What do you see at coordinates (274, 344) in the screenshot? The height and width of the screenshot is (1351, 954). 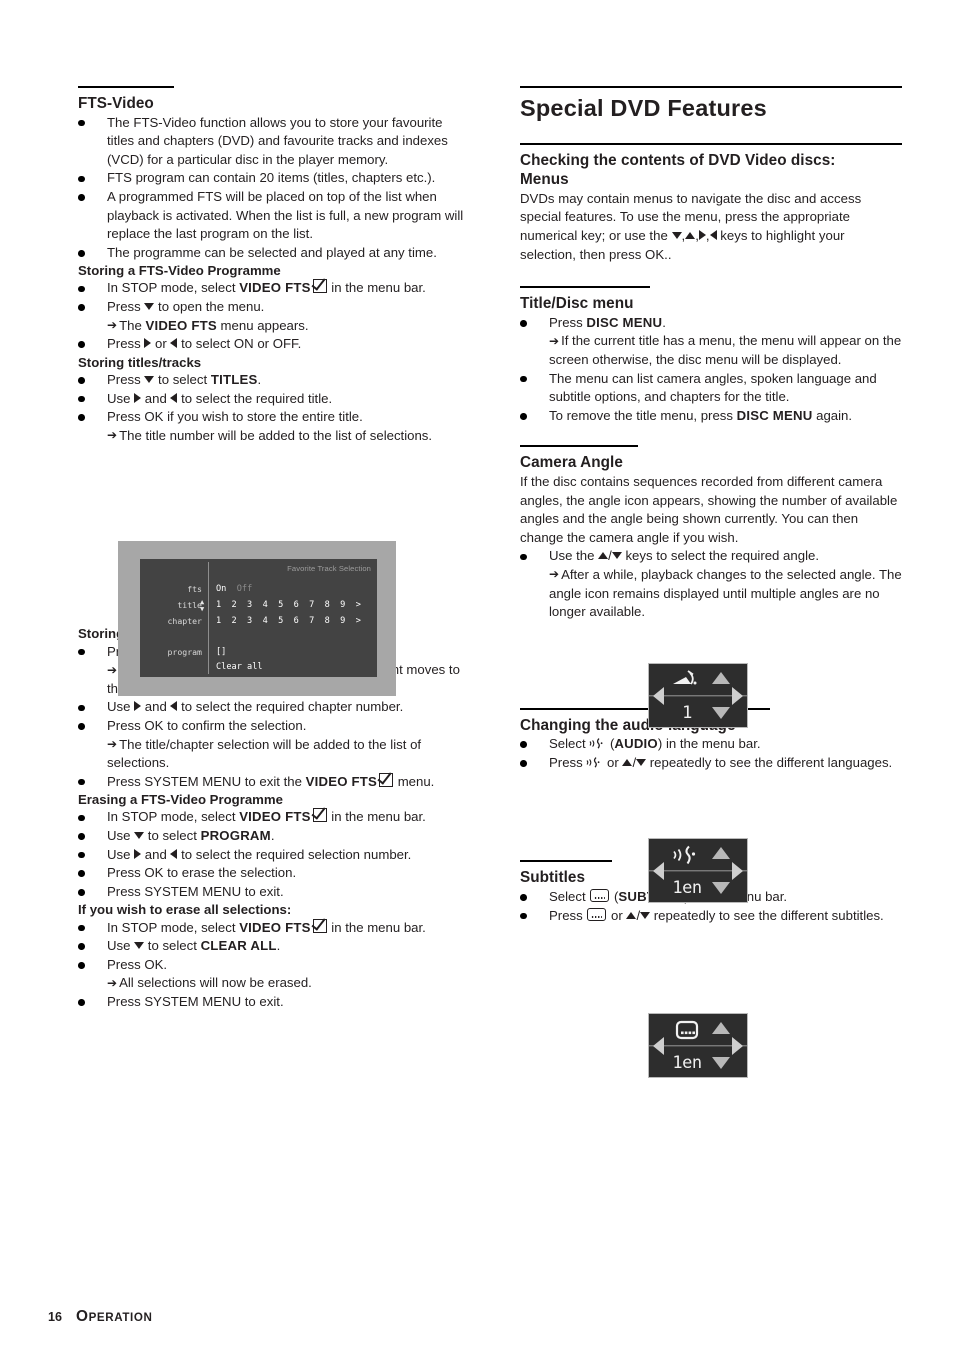 I see `list-item: Press or to select ON or OFF.` at bounding box center [274, 344].